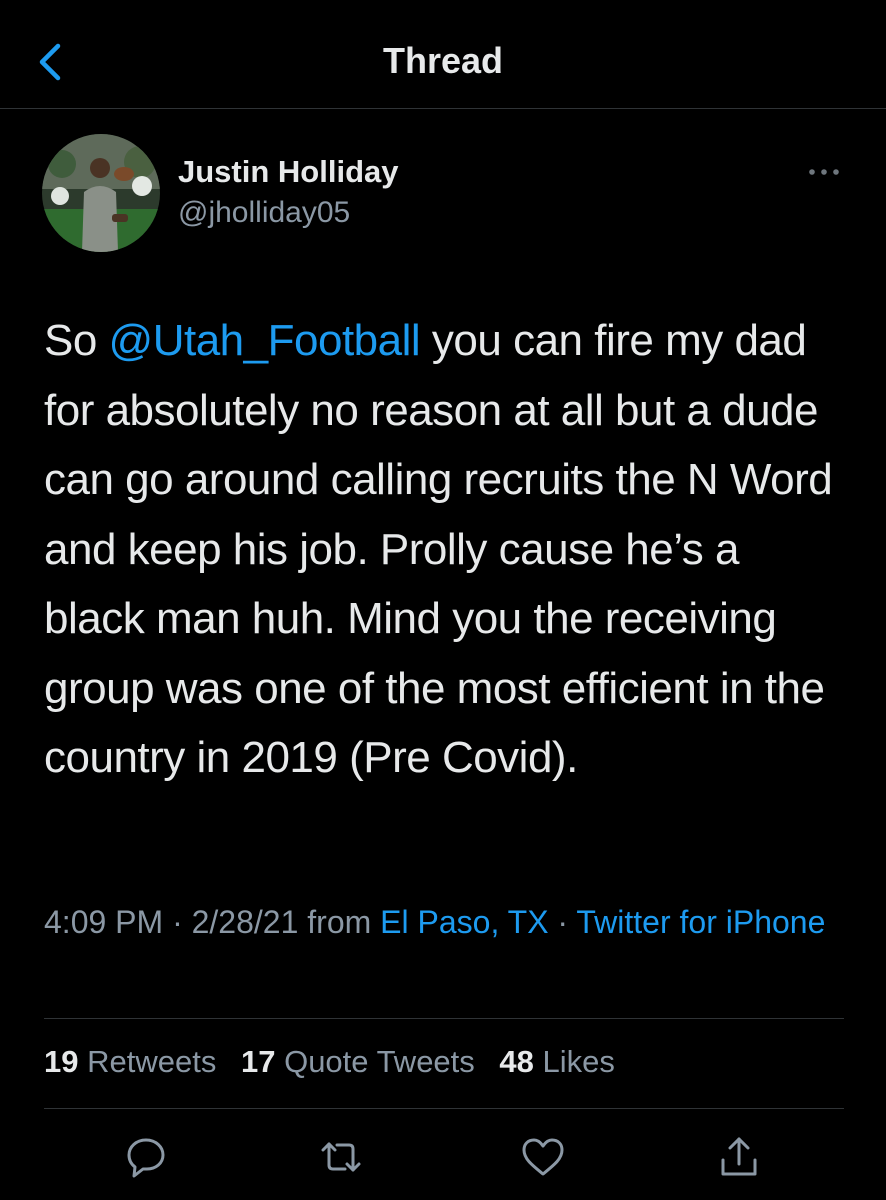  Describe the element at coordinates (379, 1061) in the screenshot. I see `quote-tweets-label: Quote Tweets` at that location.